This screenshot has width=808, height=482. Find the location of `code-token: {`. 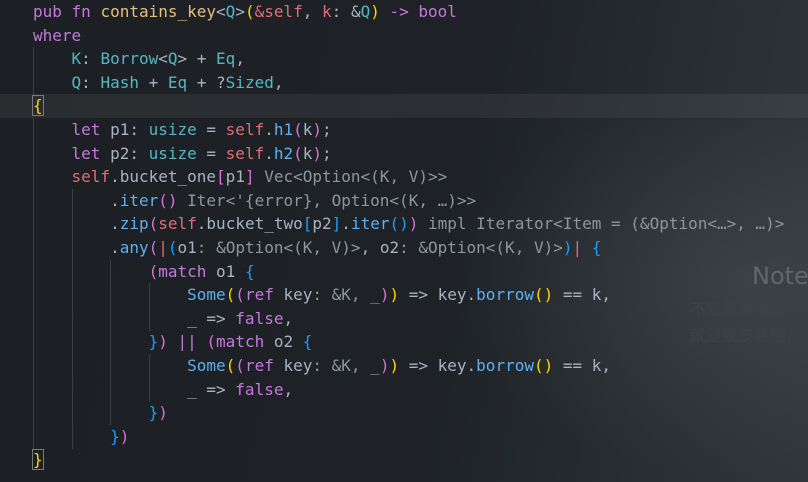

code-token: { is located at coordinates (249, 271).